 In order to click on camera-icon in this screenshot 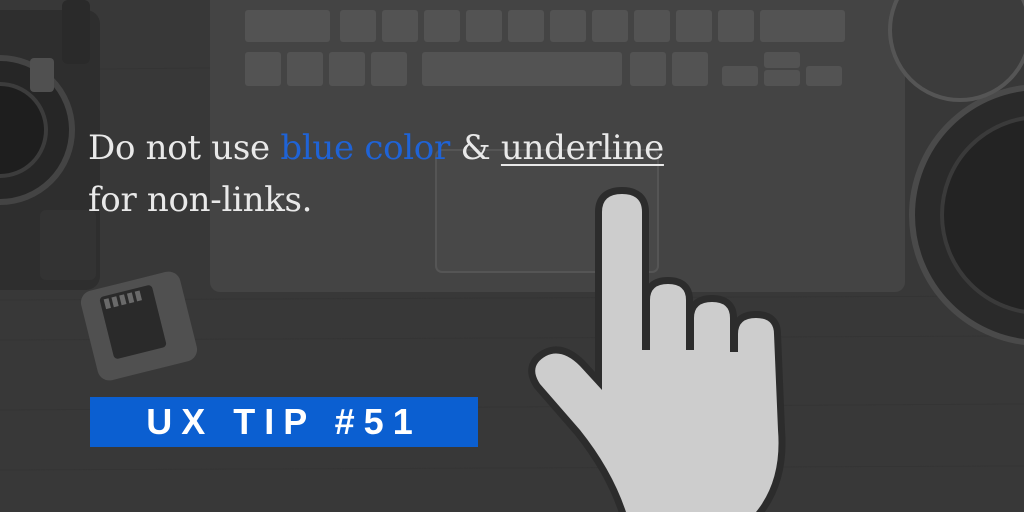, I will do `click(50, 145)`.